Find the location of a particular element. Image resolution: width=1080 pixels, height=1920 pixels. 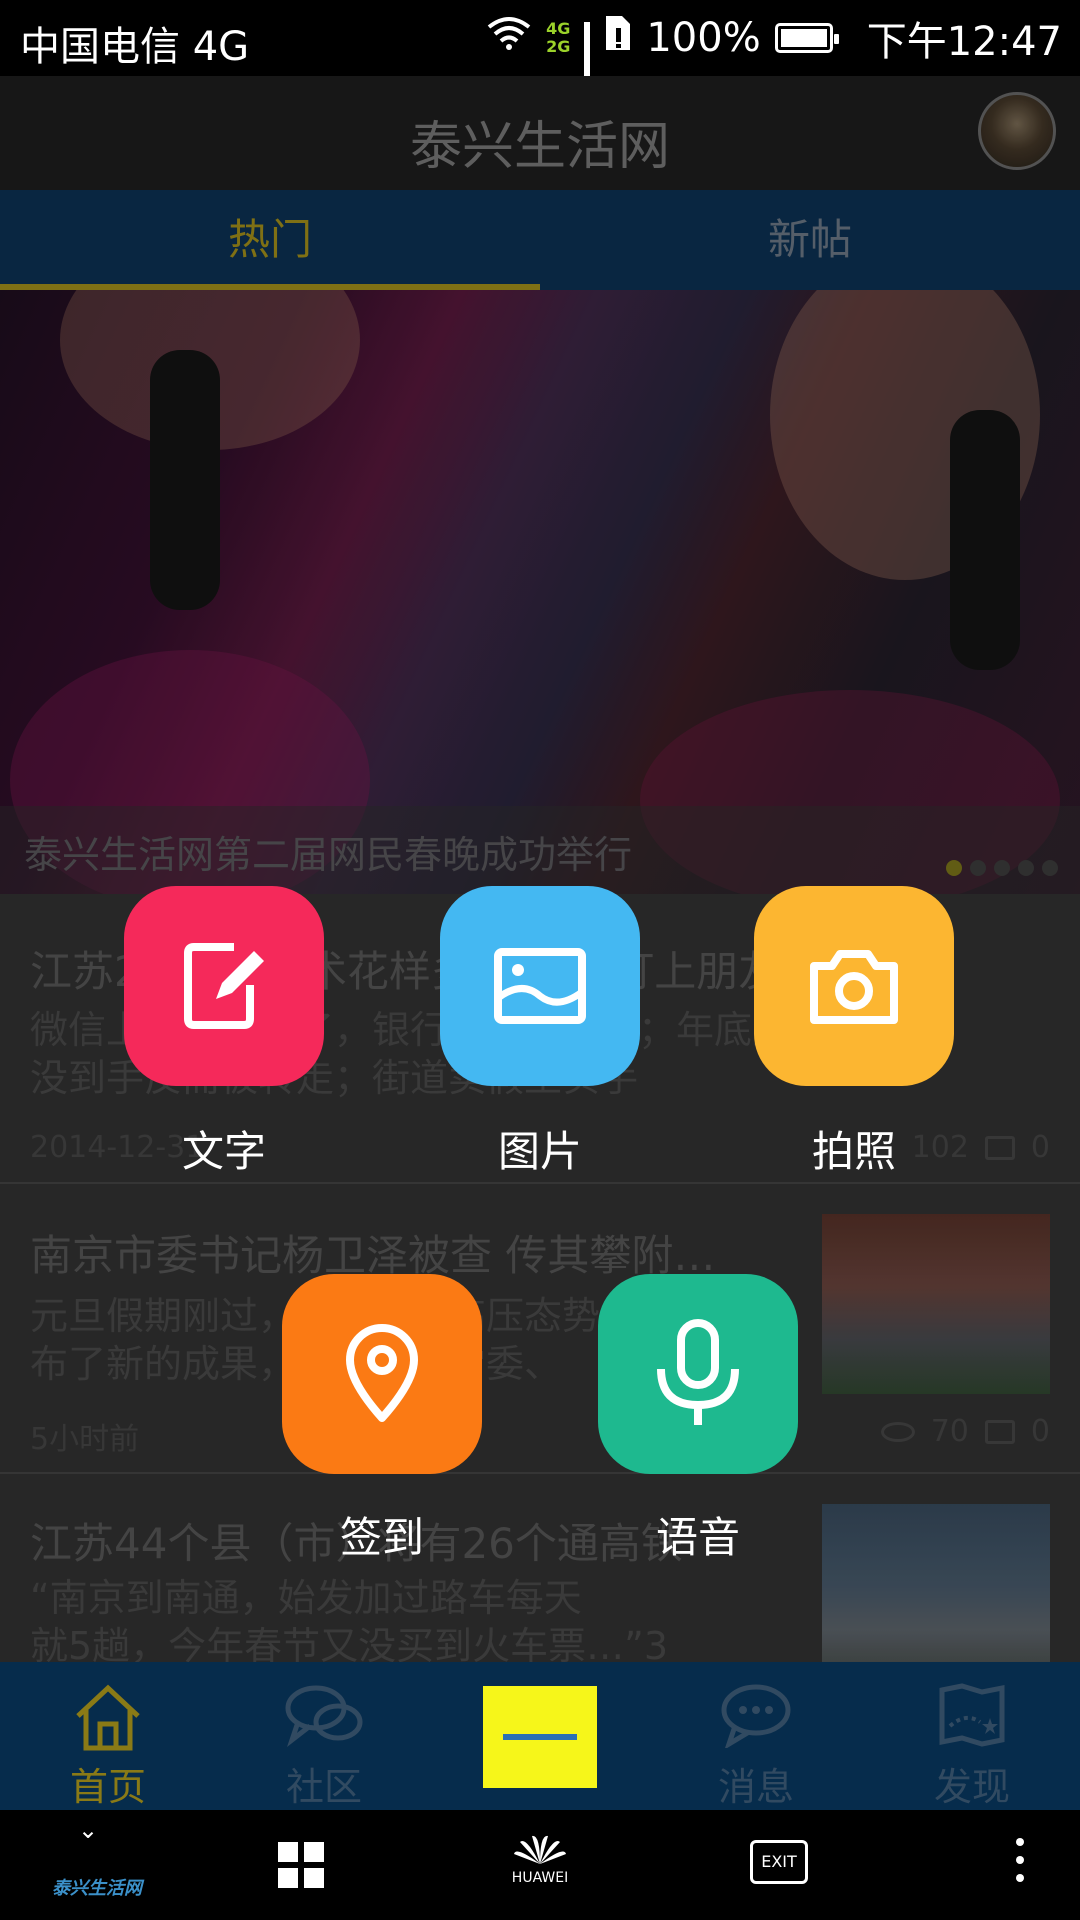

battery-percent: 100% is located at coordinates (703, 38).